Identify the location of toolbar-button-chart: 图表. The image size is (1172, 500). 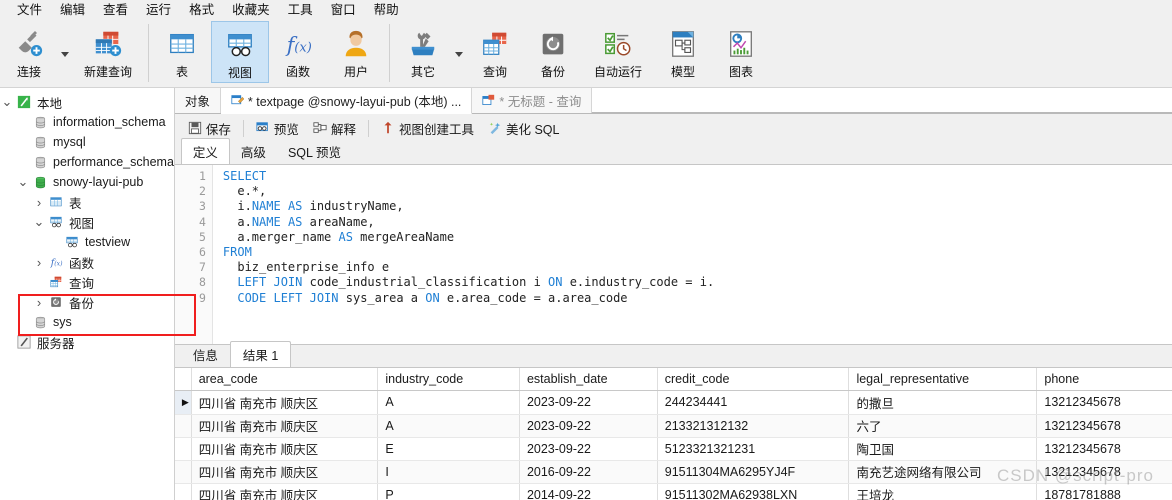
(741, 53).